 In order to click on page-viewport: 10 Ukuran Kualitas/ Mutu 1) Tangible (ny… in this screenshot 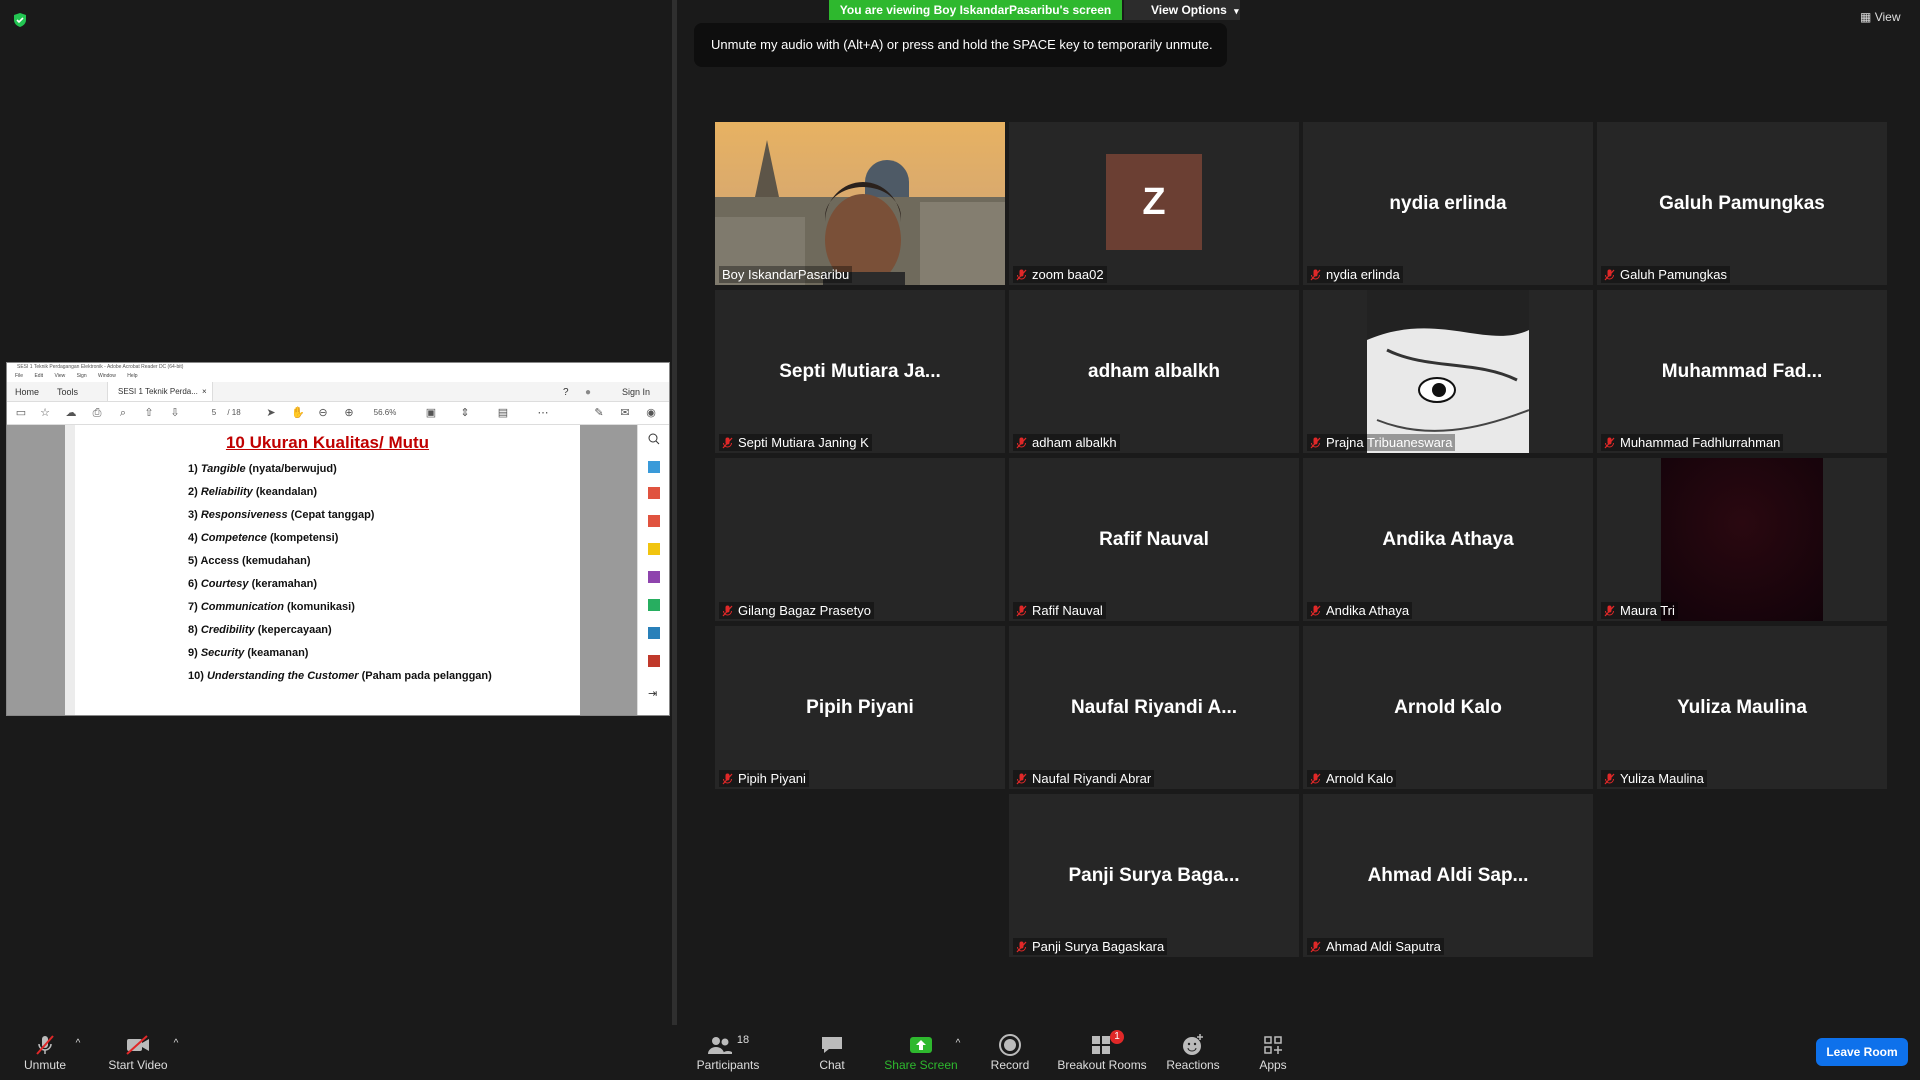, I will do `click(325, 570)`.